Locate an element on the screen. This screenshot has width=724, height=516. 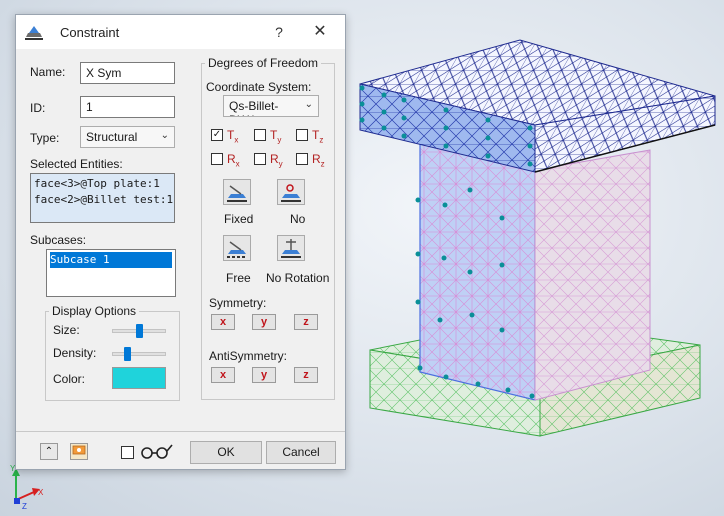
collapse-button: ⌃ is located at coordinates (49, 451).